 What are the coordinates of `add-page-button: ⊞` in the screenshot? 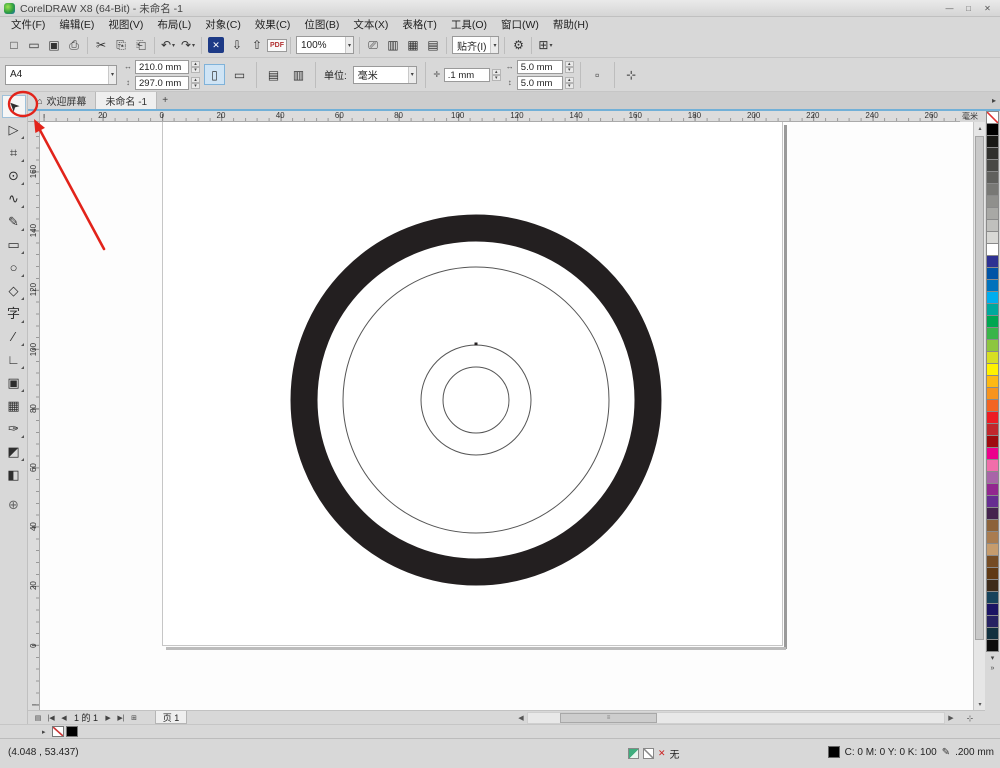 It's located at (134, 718).